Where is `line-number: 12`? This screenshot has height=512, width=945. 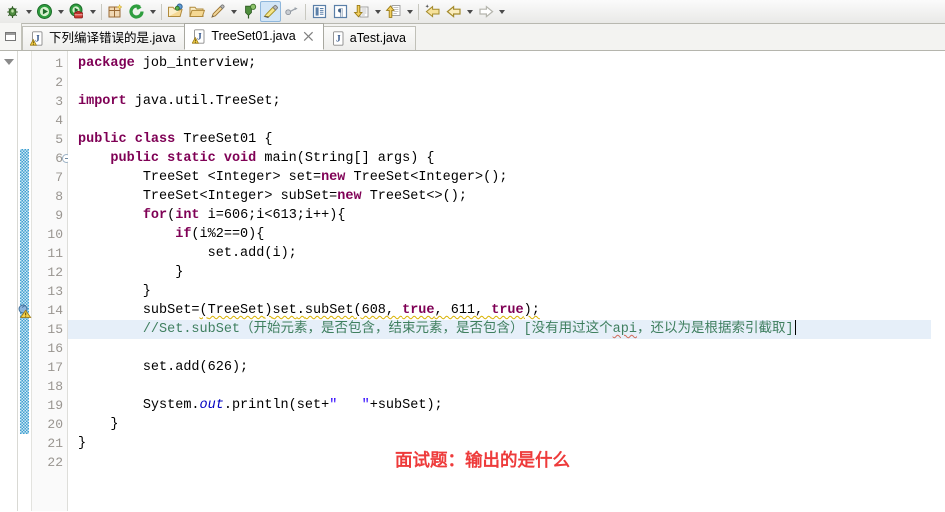 line-number: 12 is located at coordinates (55, 272).